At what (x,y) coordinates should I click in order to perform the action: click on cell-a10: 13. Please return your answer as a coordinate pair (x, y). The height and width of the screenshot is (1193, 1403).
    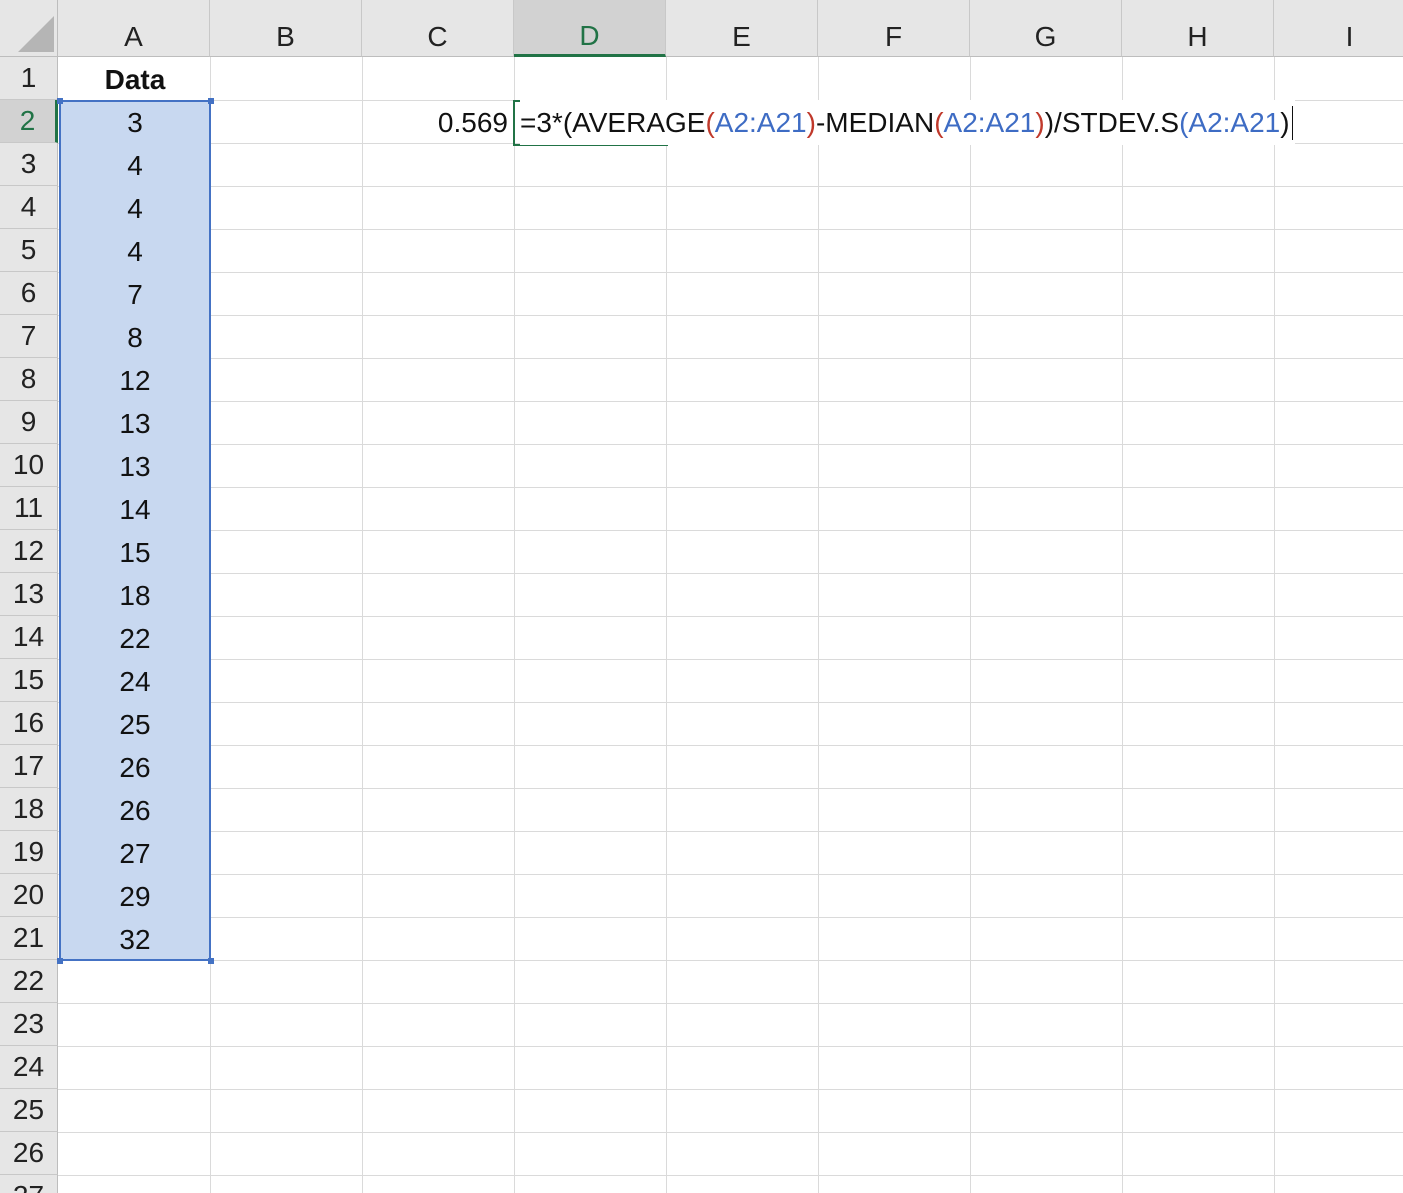
    Looking at the image, I should click on (135, 466).